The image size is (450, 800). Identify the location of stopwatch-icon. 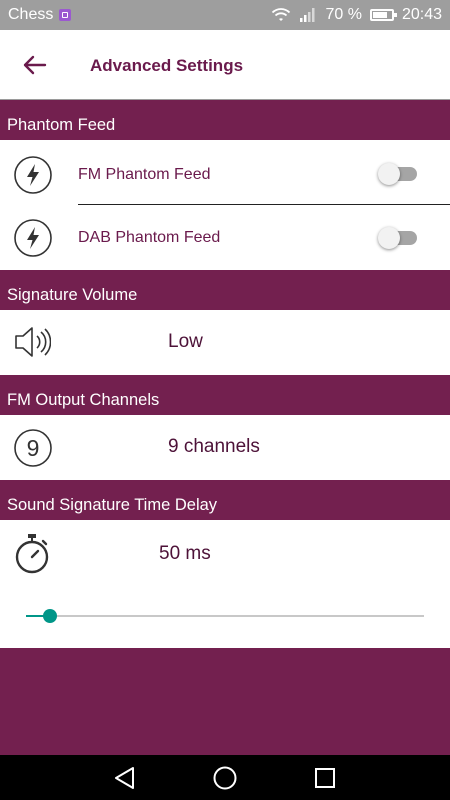
(32, 554).